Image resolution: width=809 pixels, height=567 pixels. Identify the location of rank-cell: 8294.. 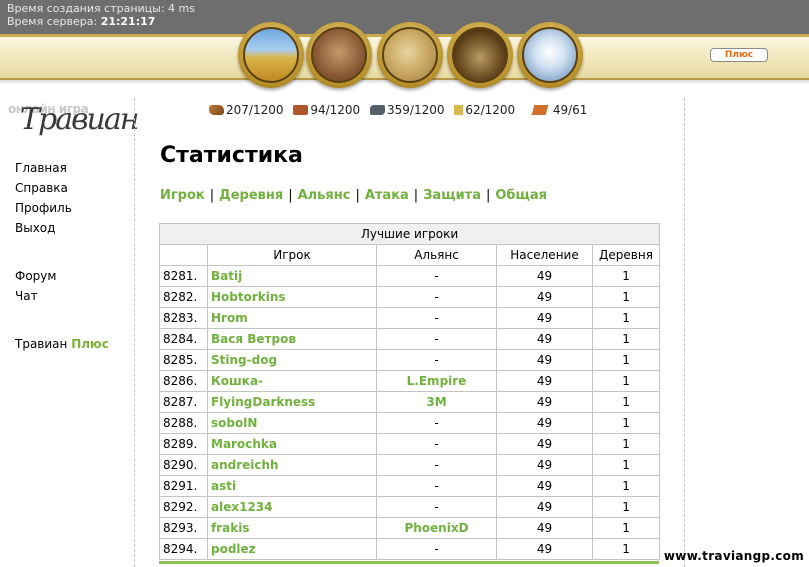
(183, 549).